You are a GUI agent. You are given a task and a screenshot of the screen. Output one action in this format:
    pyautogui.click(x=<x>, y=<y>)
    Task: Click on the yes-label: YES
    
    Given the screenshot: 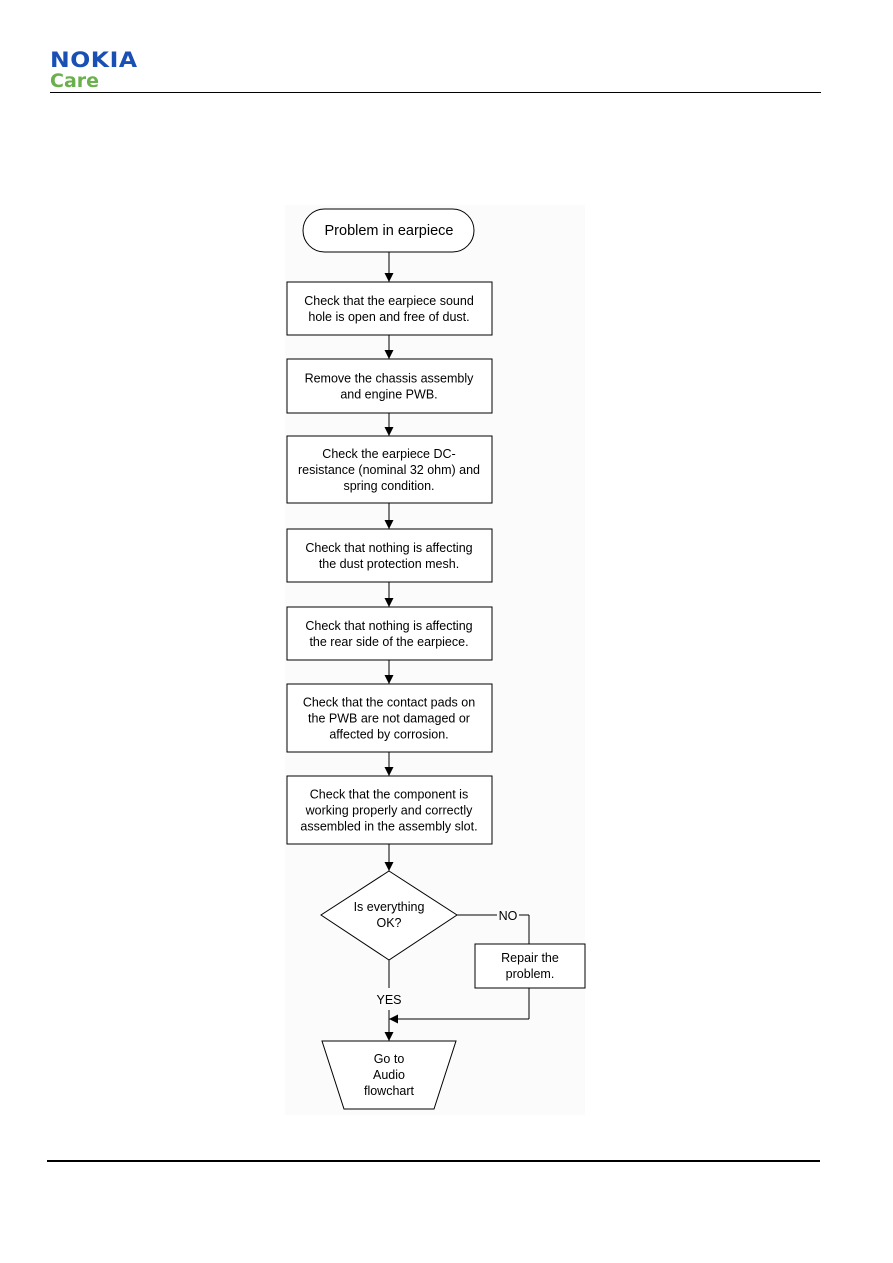 What is the action you would take?
    pyautogui.click(x=388, y=1000)
    